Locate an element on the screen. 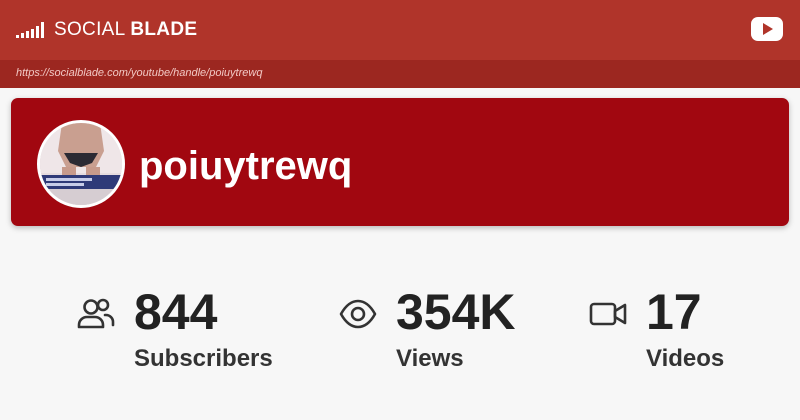 The image size is (800, 420). views-count: 354K is located at coordinates (456, 312).